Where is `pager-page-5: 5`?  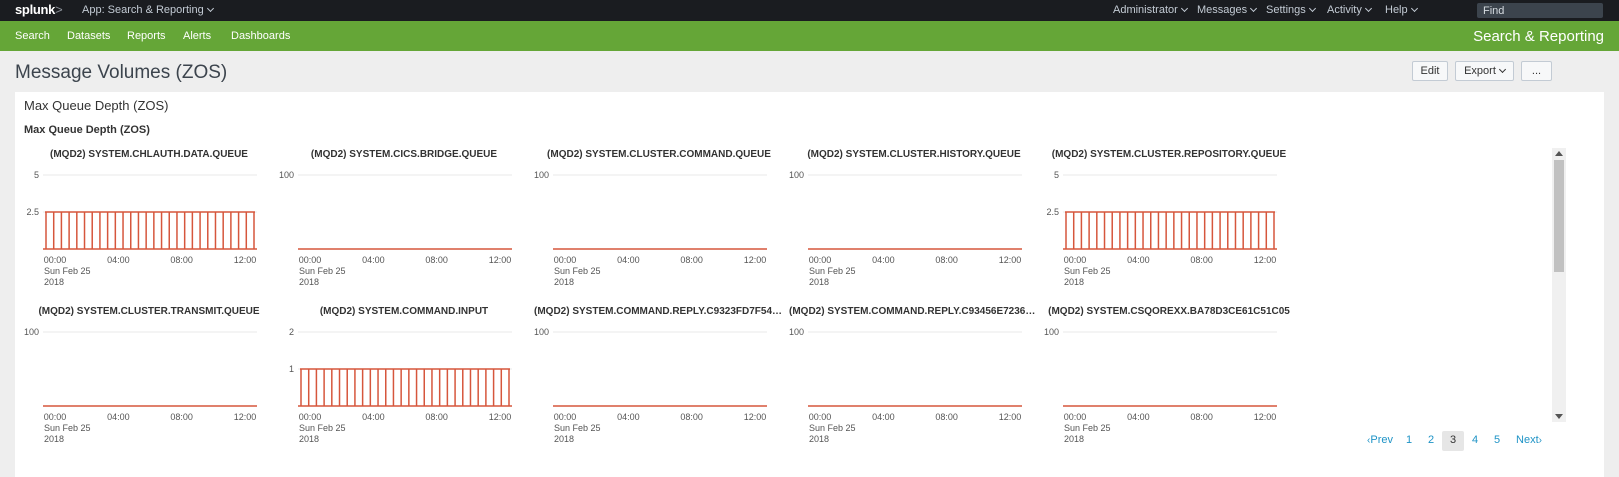
pager-page-5: 5 is located at coordinates (1497, 441).